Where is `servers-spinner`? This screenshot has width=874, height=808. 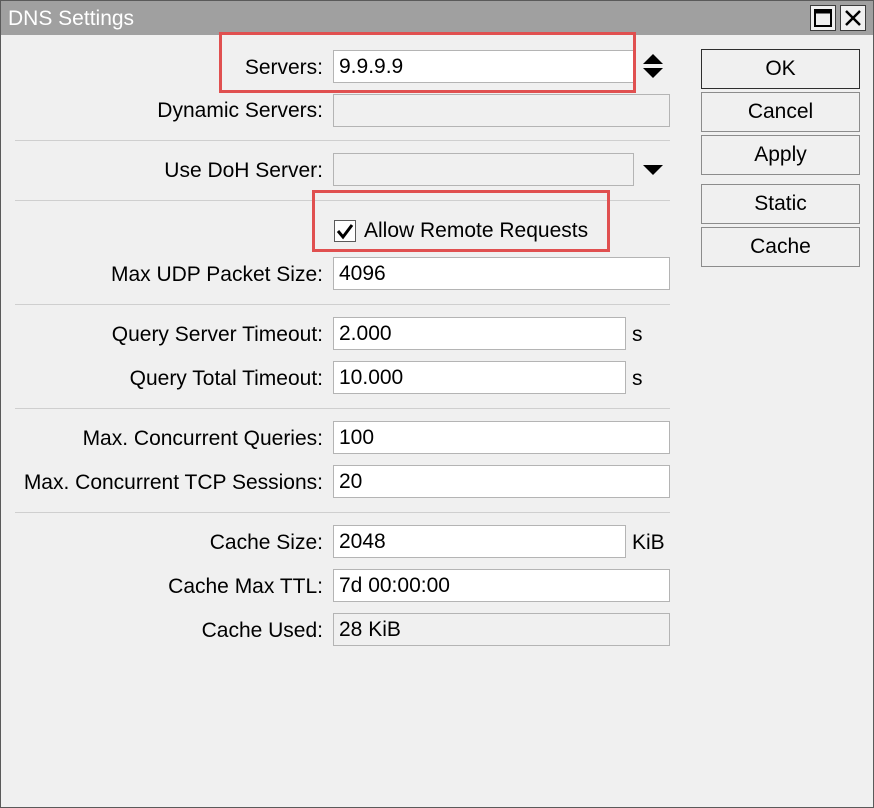 servers-spinner is located at coordinates (653, 66).